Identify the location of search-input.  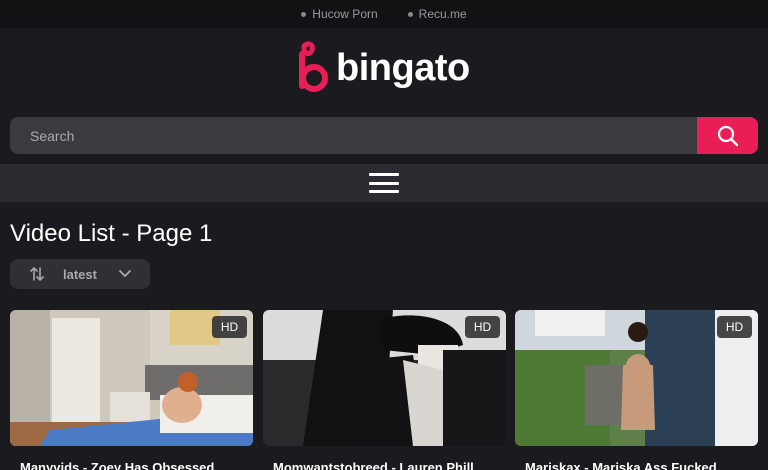
(354, 135).